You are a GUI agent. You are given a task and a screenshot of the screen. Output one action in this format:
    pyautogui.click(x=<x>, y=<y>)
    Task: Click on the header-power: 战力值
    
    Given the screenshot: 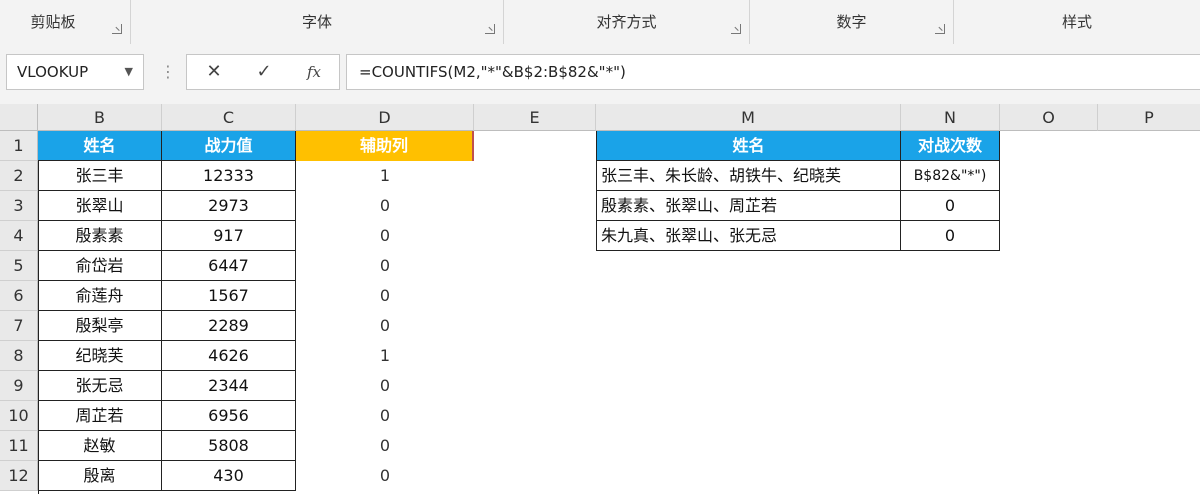 What is the action you would take?
    pyautogui.click(x=229, y=146)
    